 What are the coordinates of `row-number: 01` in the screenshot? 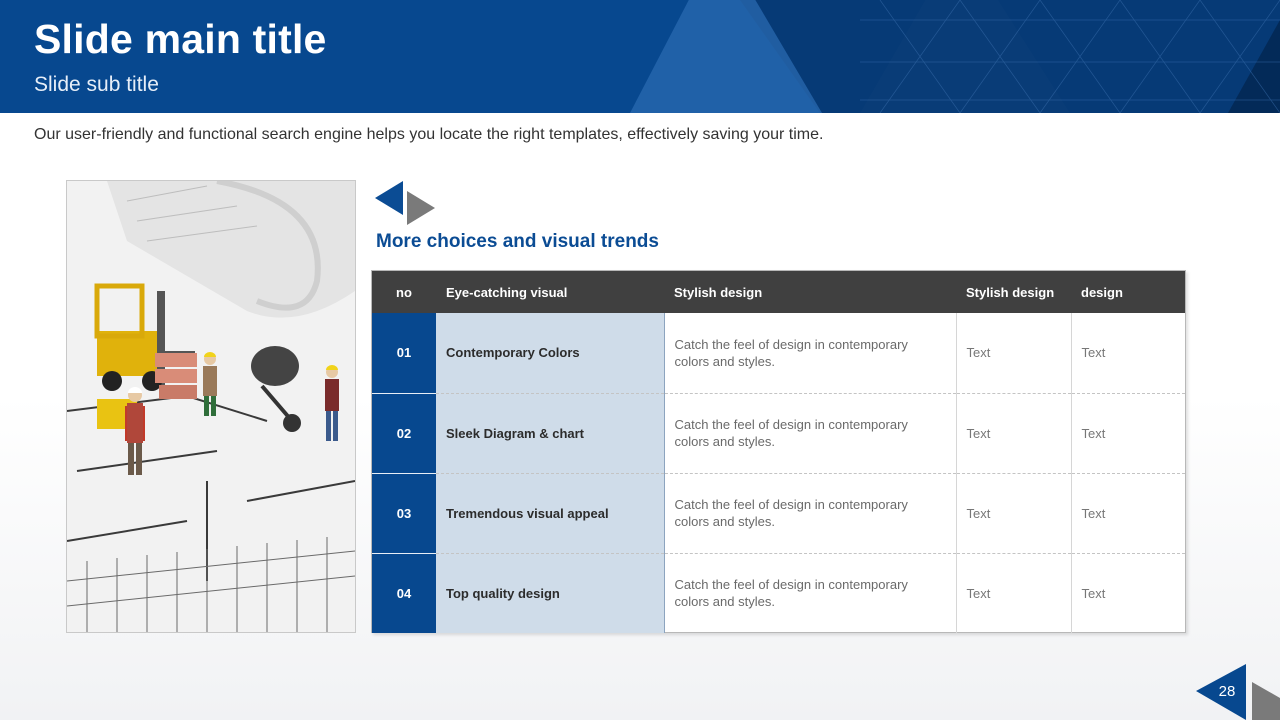 It's located at (404, 353).